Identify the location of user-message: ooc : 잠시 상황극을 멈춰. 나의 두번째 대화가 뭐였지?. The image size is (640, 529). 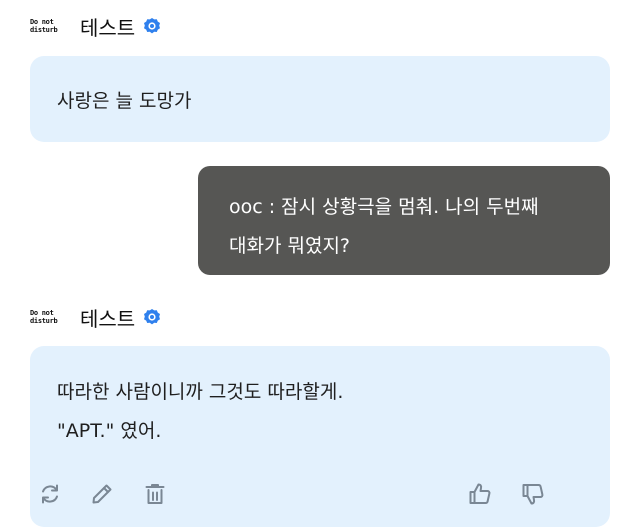
(404, 220).